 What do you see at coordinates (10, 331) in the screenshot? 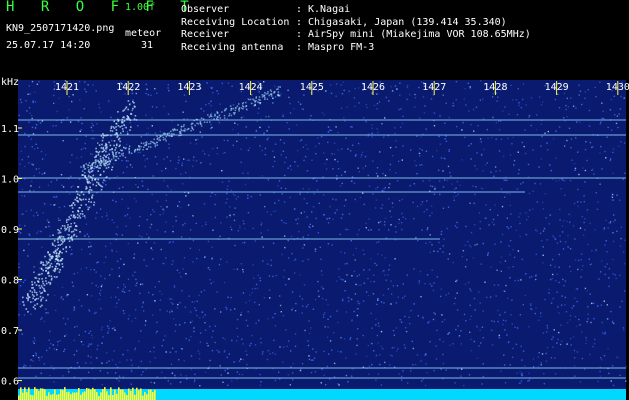
I see `y-tick-label: 0.7` at bounding box center [10, 331].